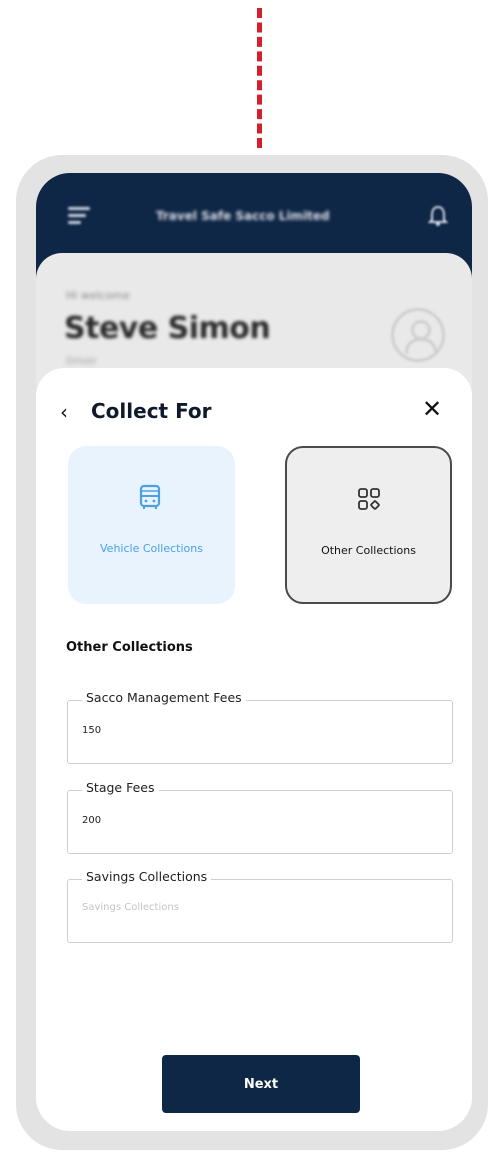 This screenshot has height=1156, width=490. Describe the element at coordinates (64, 412) in the screenshot. I see `chevron-left-icon: ‹` at that location.